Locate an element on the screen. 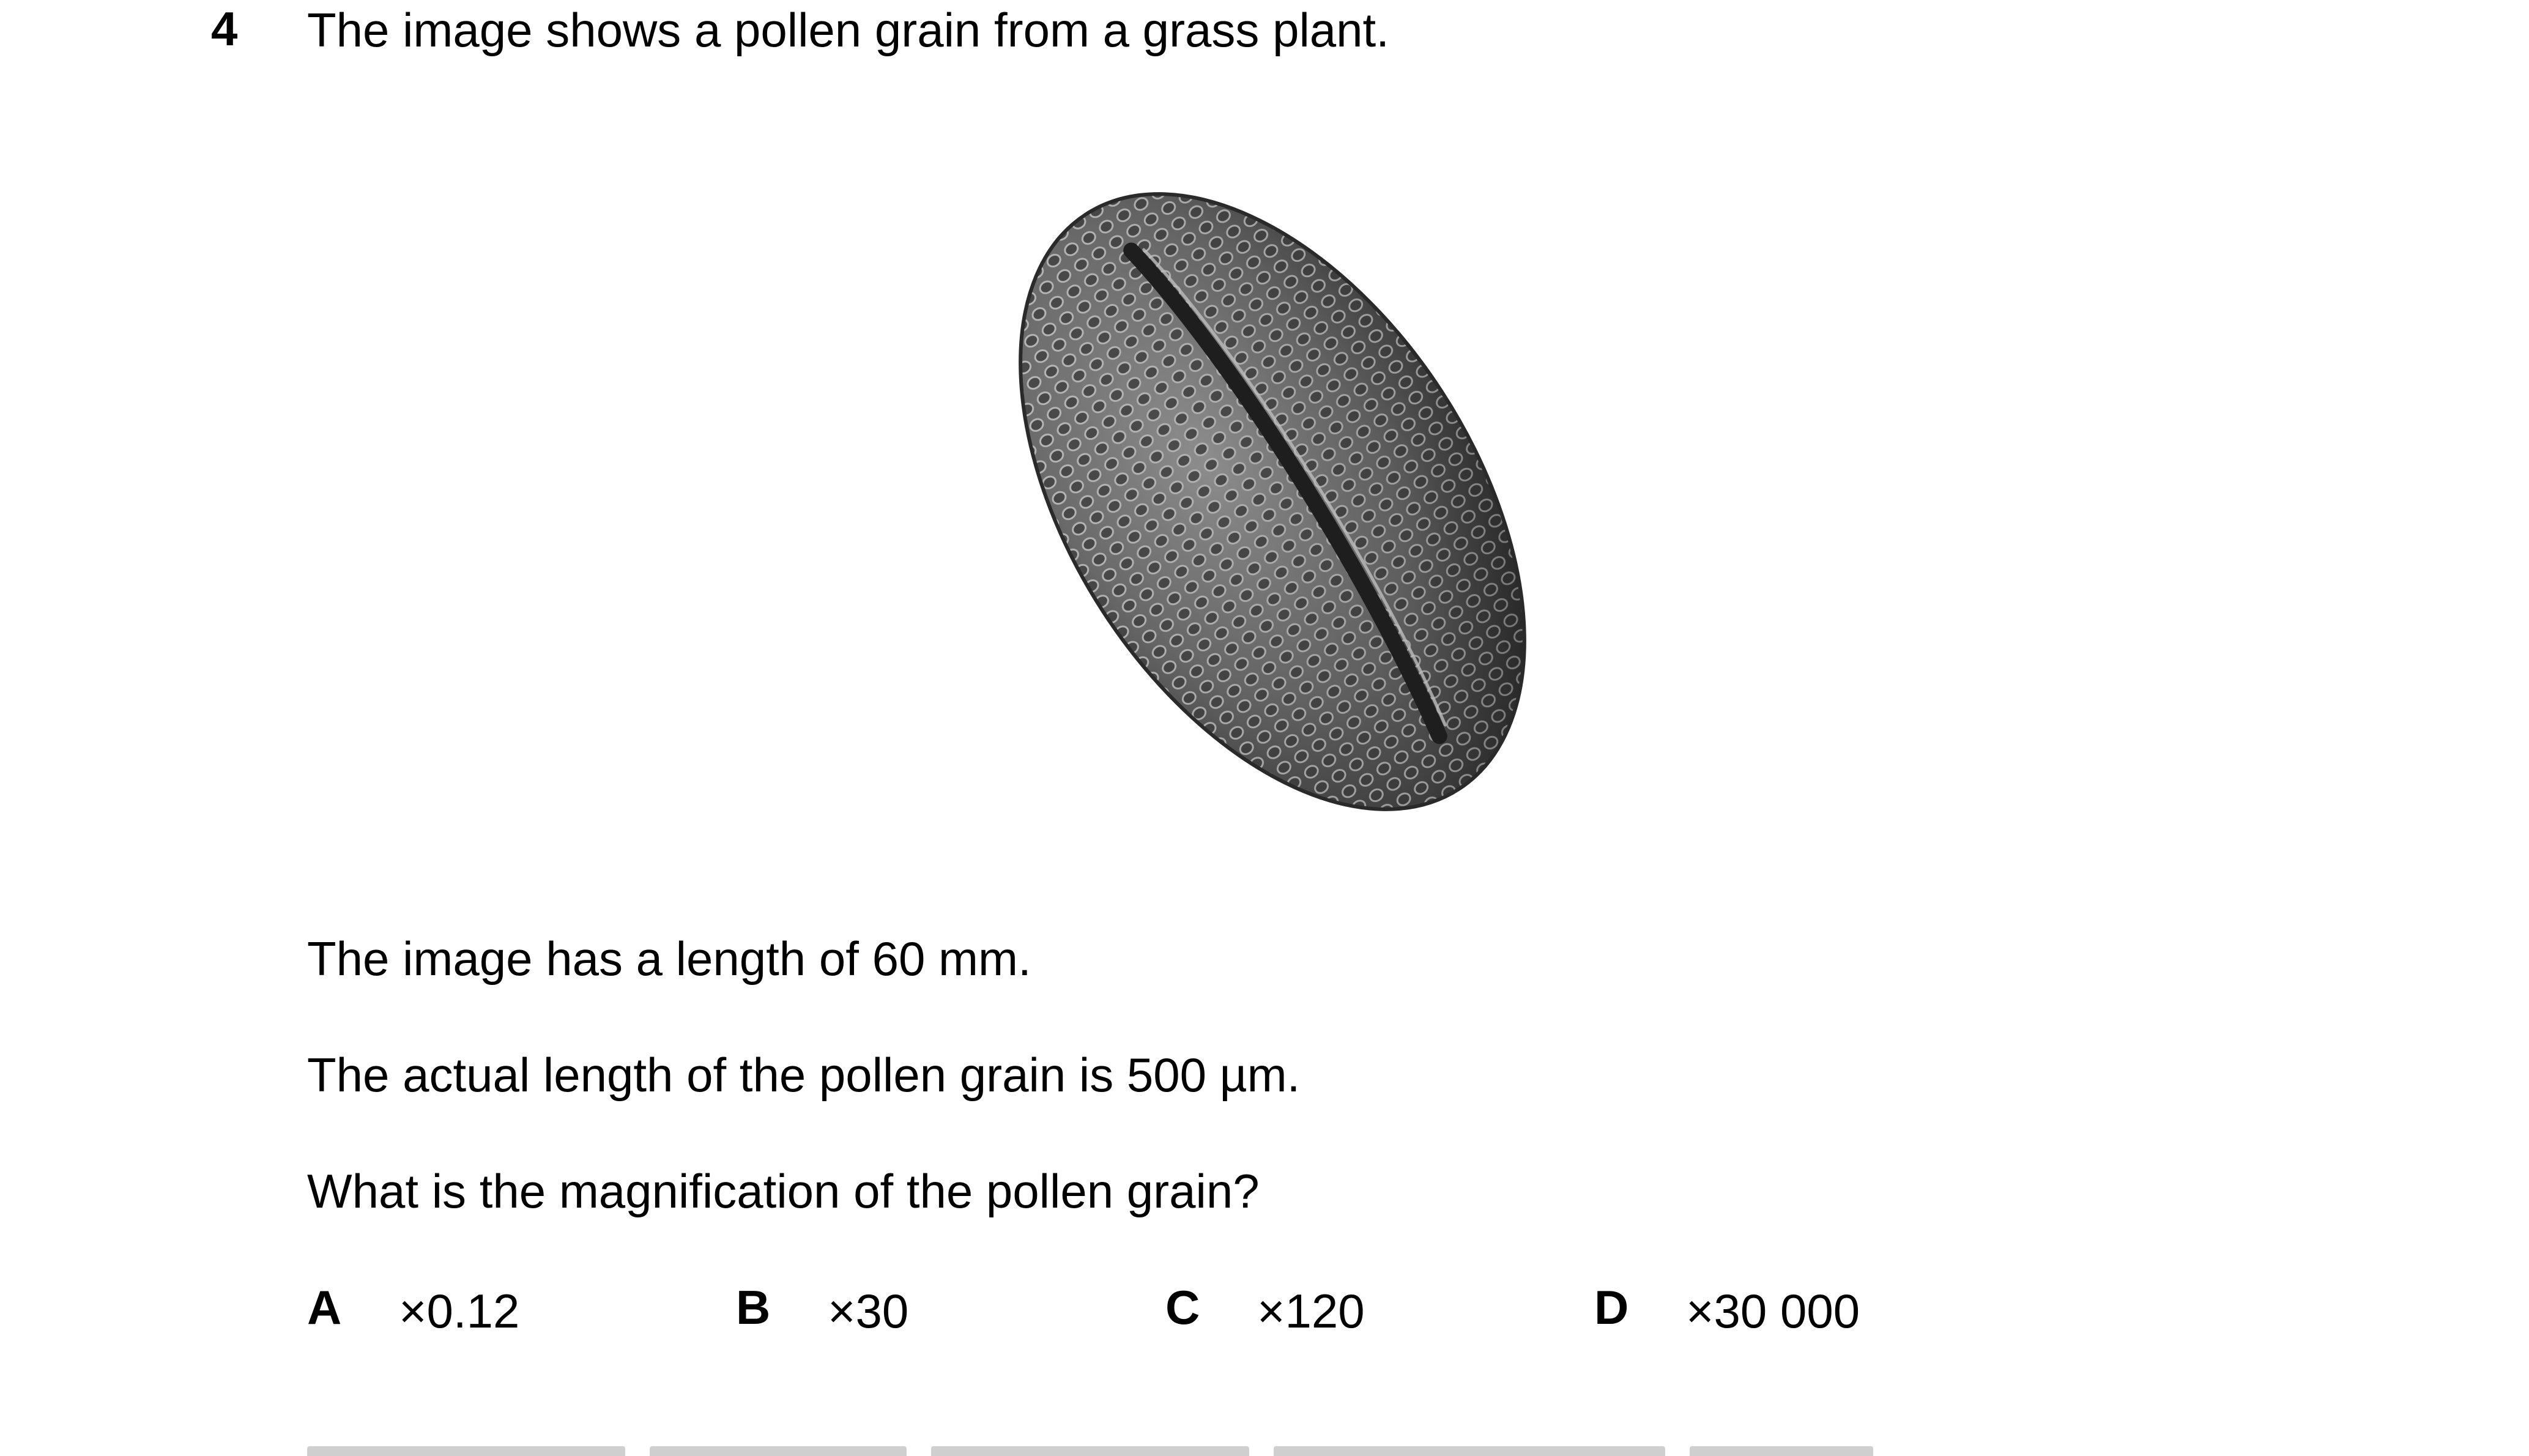 This screenshot has width=2529, height=1456. option-a-value: ×0.12 is located at coordinates (459, 1311).